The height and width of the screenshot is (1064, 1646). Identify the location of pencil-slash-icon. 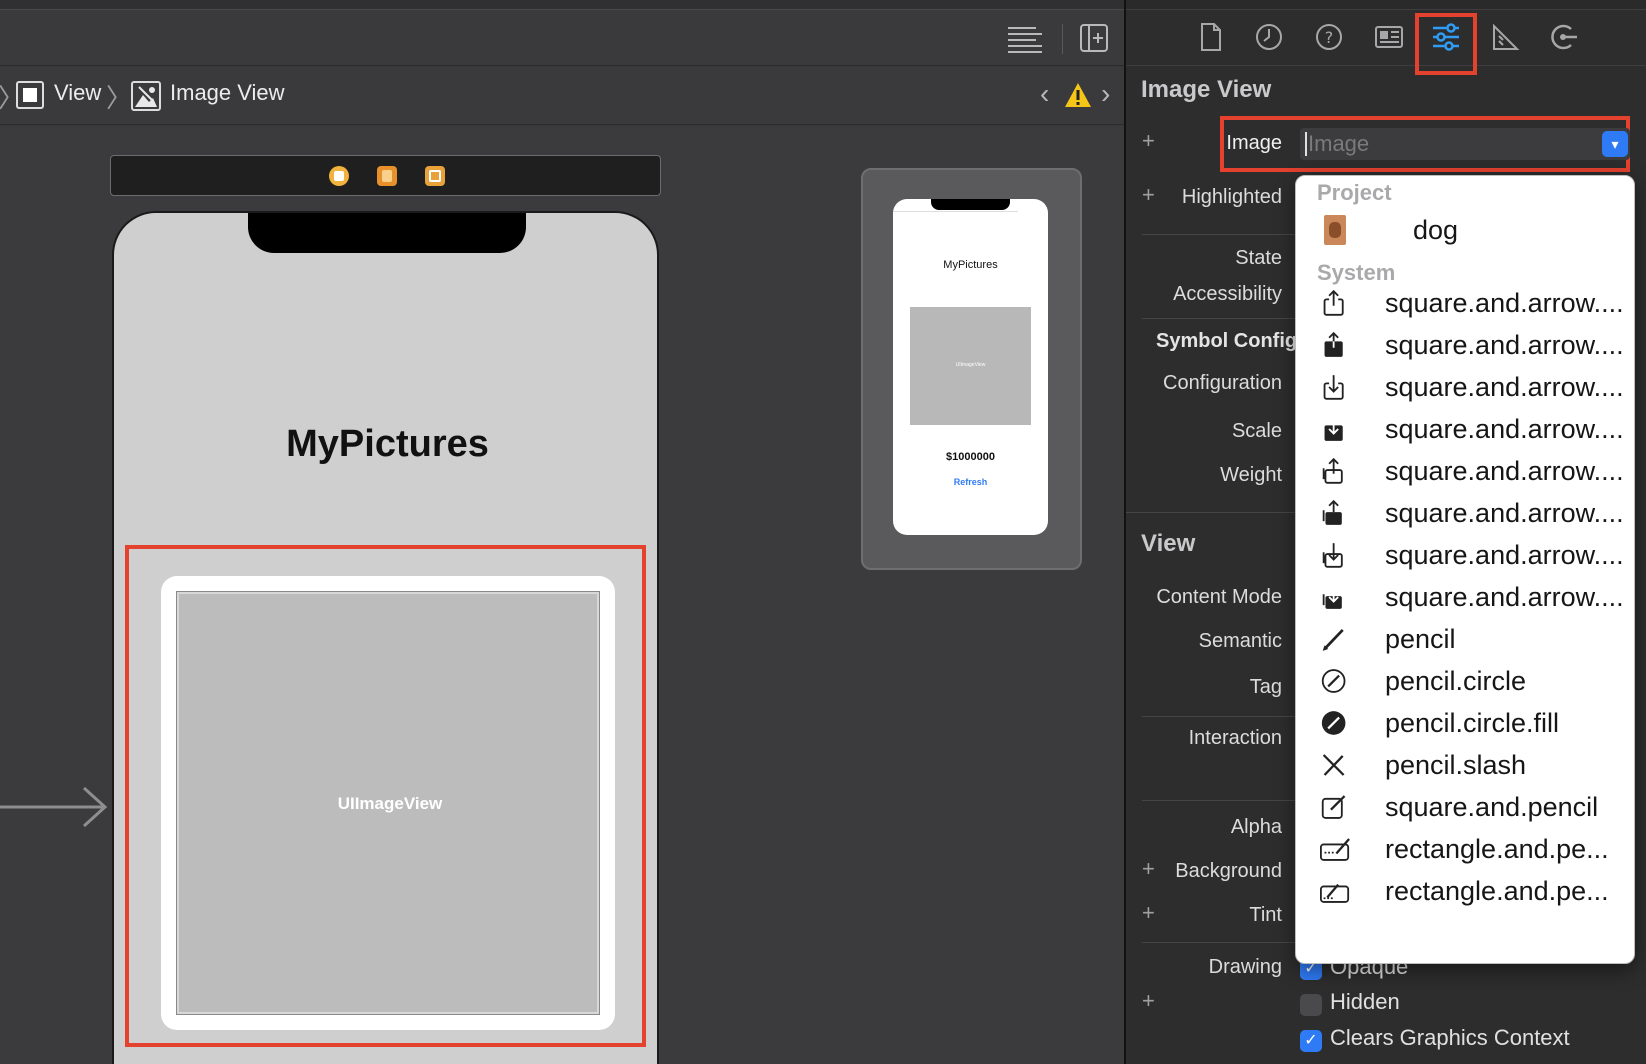
(1333, 765).